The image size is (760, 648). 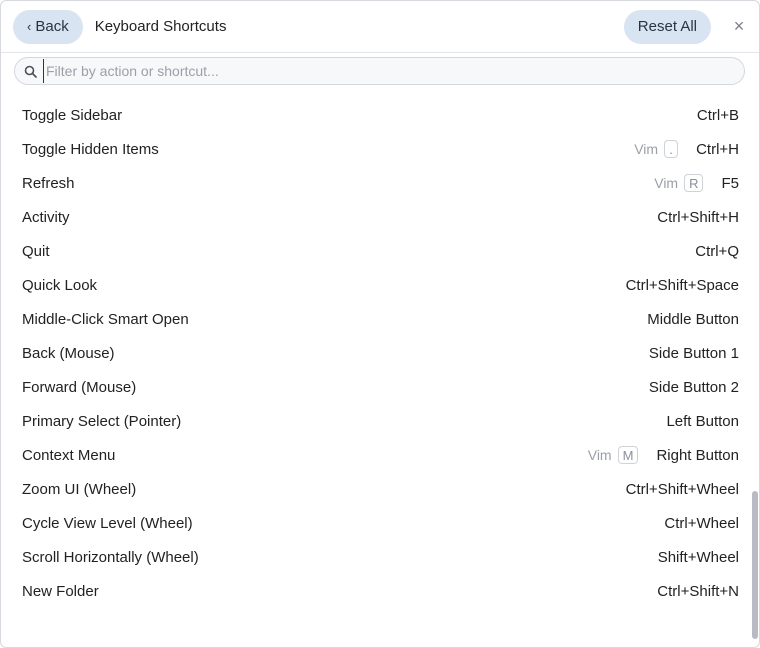 What do you see at coordinates (628, 455) in the screenshot?
I see `vim-key-badge: M` at bounding box center [628, 455].